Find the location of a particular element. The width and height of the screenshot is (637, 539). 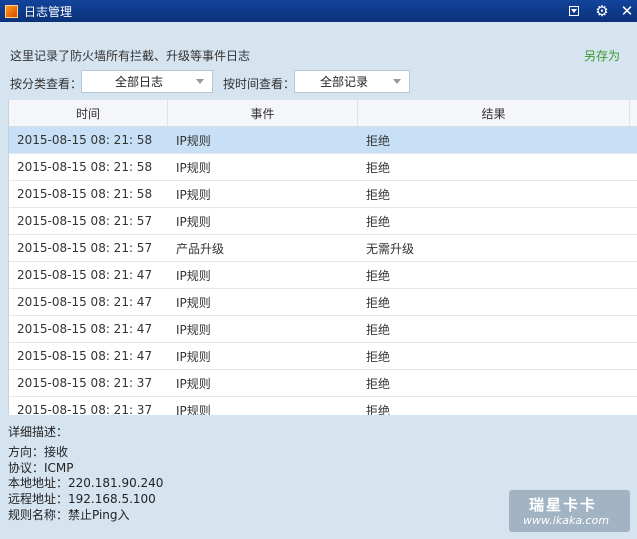

category-select: 全部日志 is located at coordinates (147, 81).